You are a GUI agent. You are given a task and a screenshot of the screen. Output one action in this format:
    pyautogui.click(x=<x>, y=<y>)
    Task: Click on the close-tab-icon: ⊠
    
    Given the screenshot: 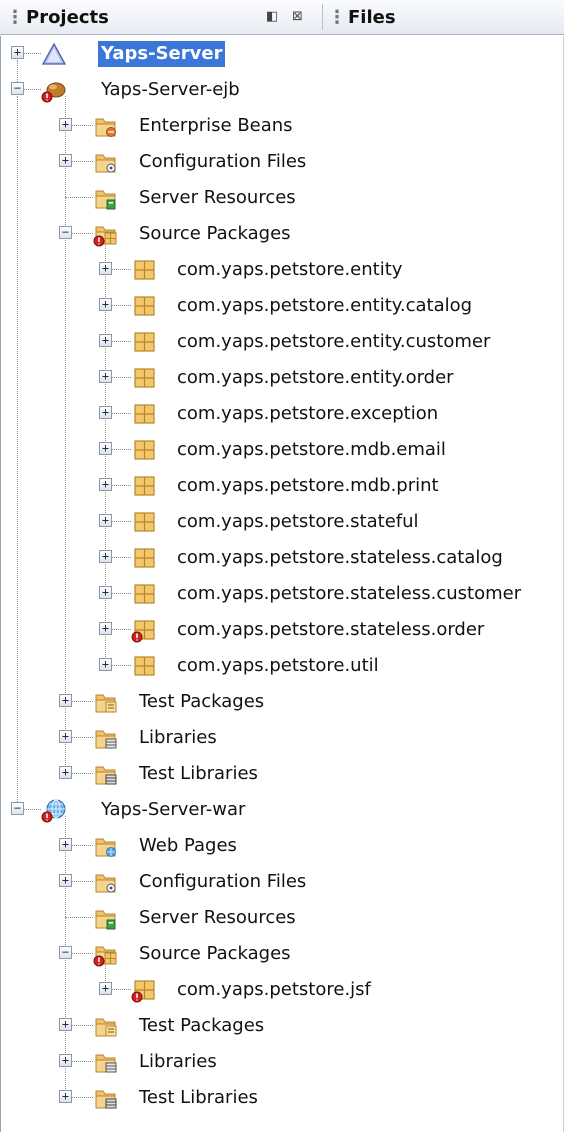 What is the action you would take?
    pyautogui.click(x=297, y=16)
    